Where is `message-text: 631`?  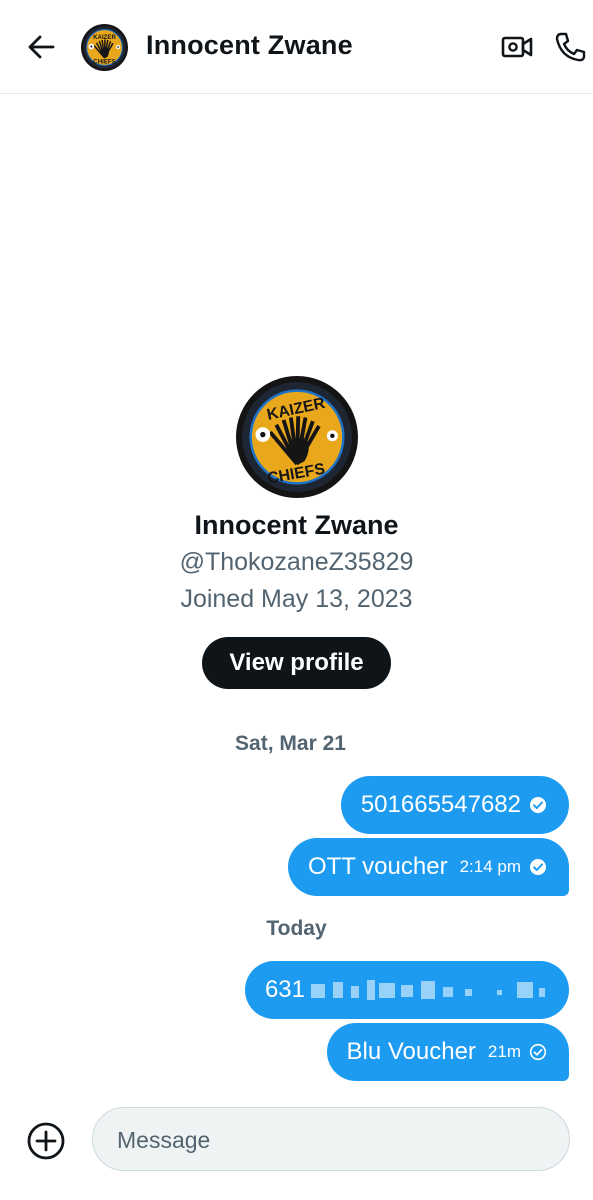 message-text: 631 is located at coordinates (284, 989).